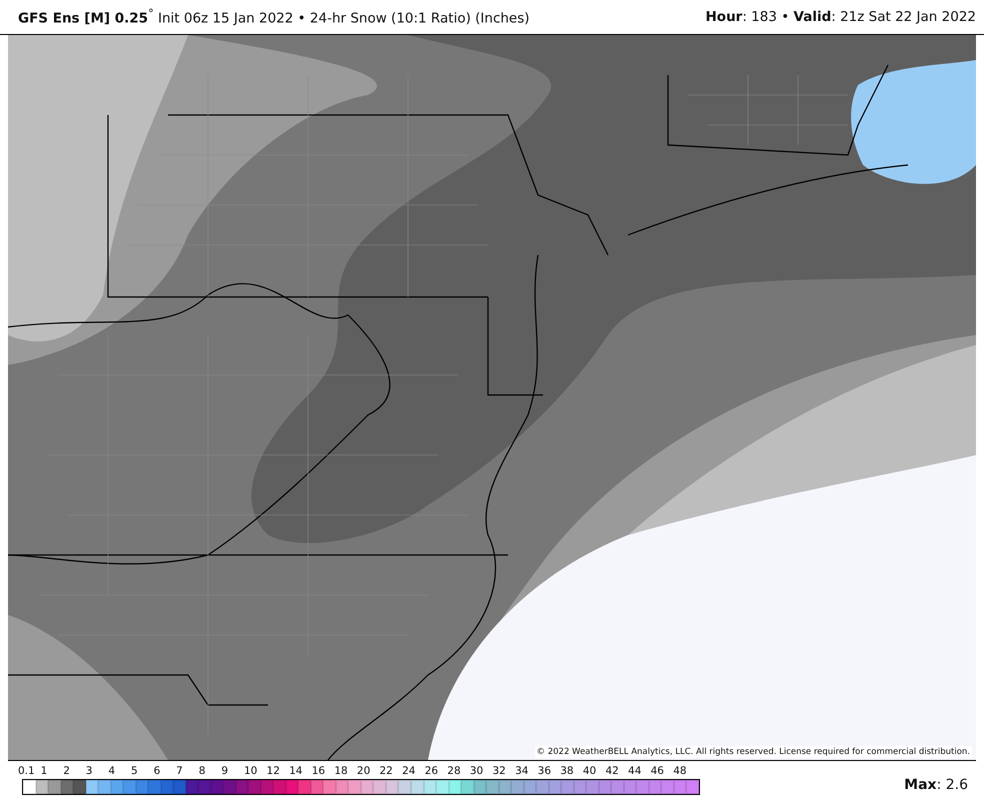 This screenshot has width=984, height=808. What do you see at coordinates (680, 772) in the screenshot?
I see `legend-tick-label: 48` at bounding box center [680, 772].